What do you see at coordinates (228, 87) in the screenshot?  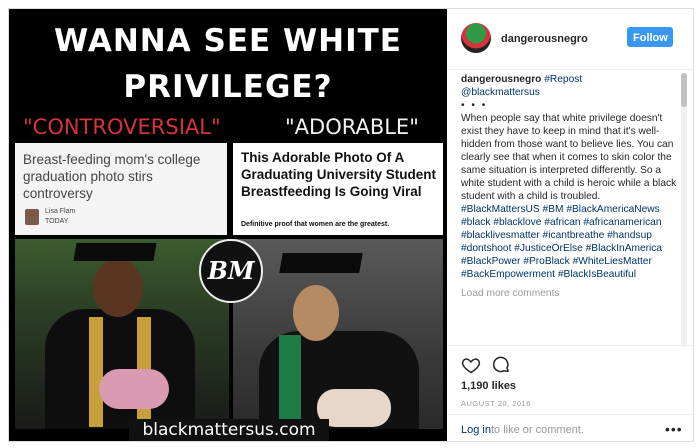 I see `image-headline-line2: PRIVILEGE?` at bounding box center [228, 87].